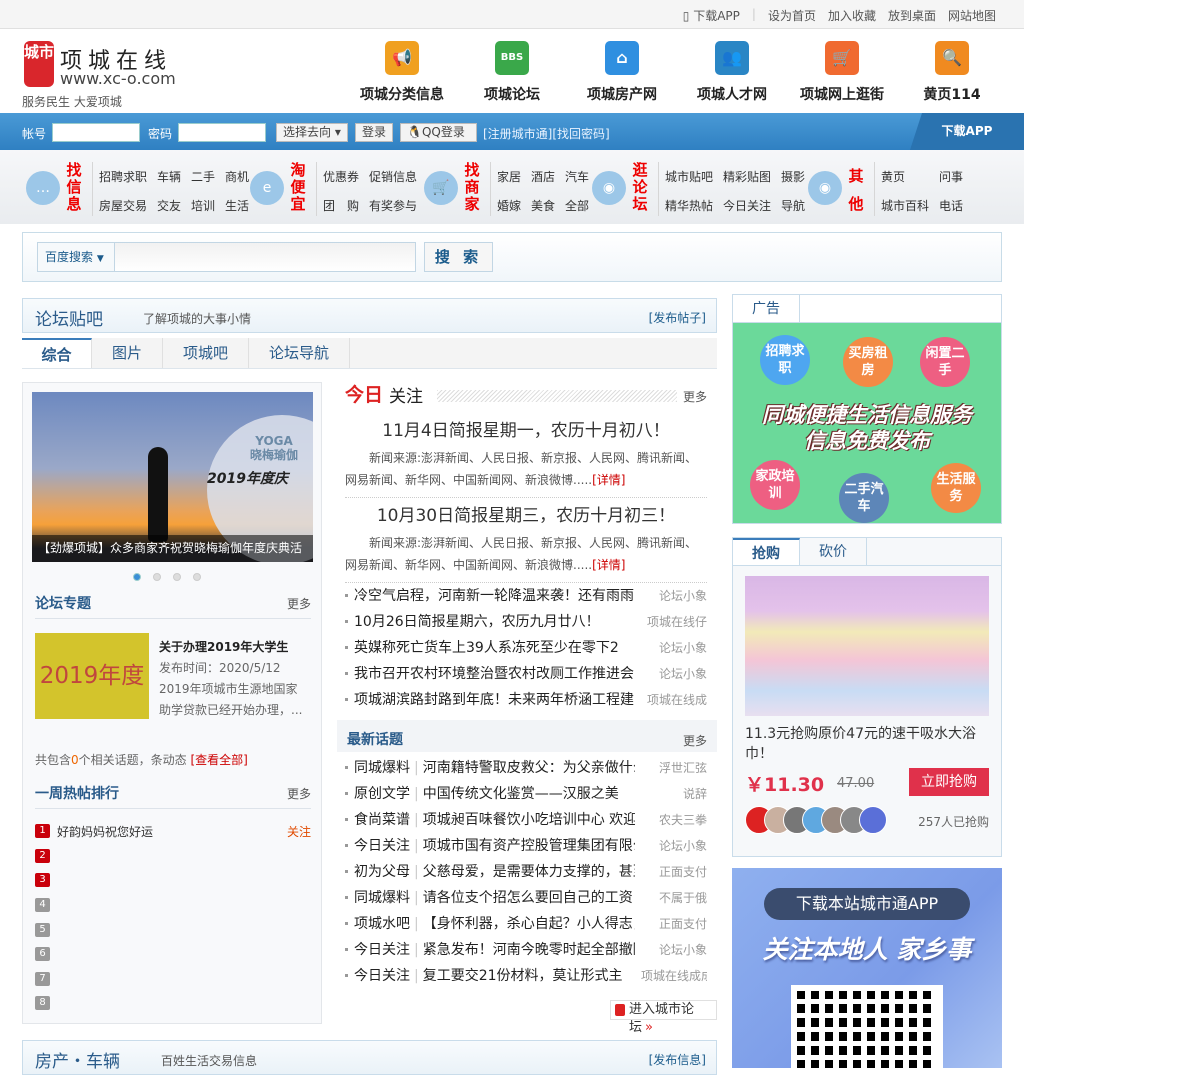 The width and height of the screenshot is (1200, 1075). I want to click on rank-row: 8, so click(173, 1003).